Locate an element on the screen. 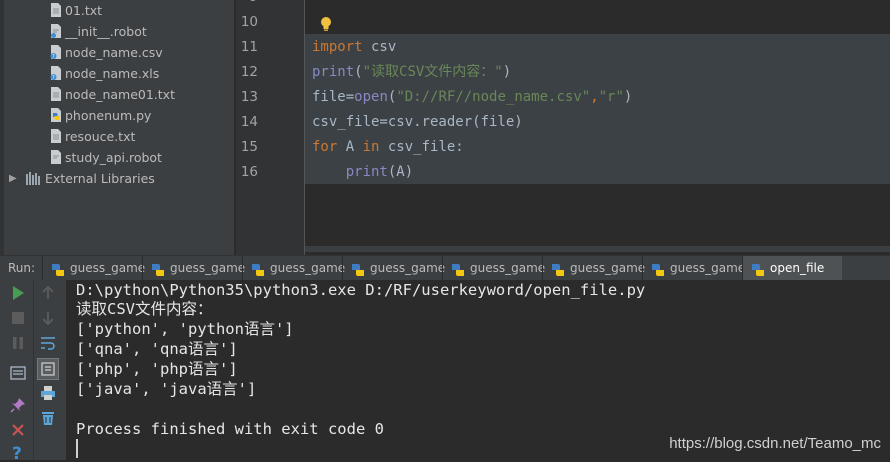 The height and width of the screenshot is (462, 890). tree-item-node-name-csv: ? node_name.csv is located at coordinates (117, 52).